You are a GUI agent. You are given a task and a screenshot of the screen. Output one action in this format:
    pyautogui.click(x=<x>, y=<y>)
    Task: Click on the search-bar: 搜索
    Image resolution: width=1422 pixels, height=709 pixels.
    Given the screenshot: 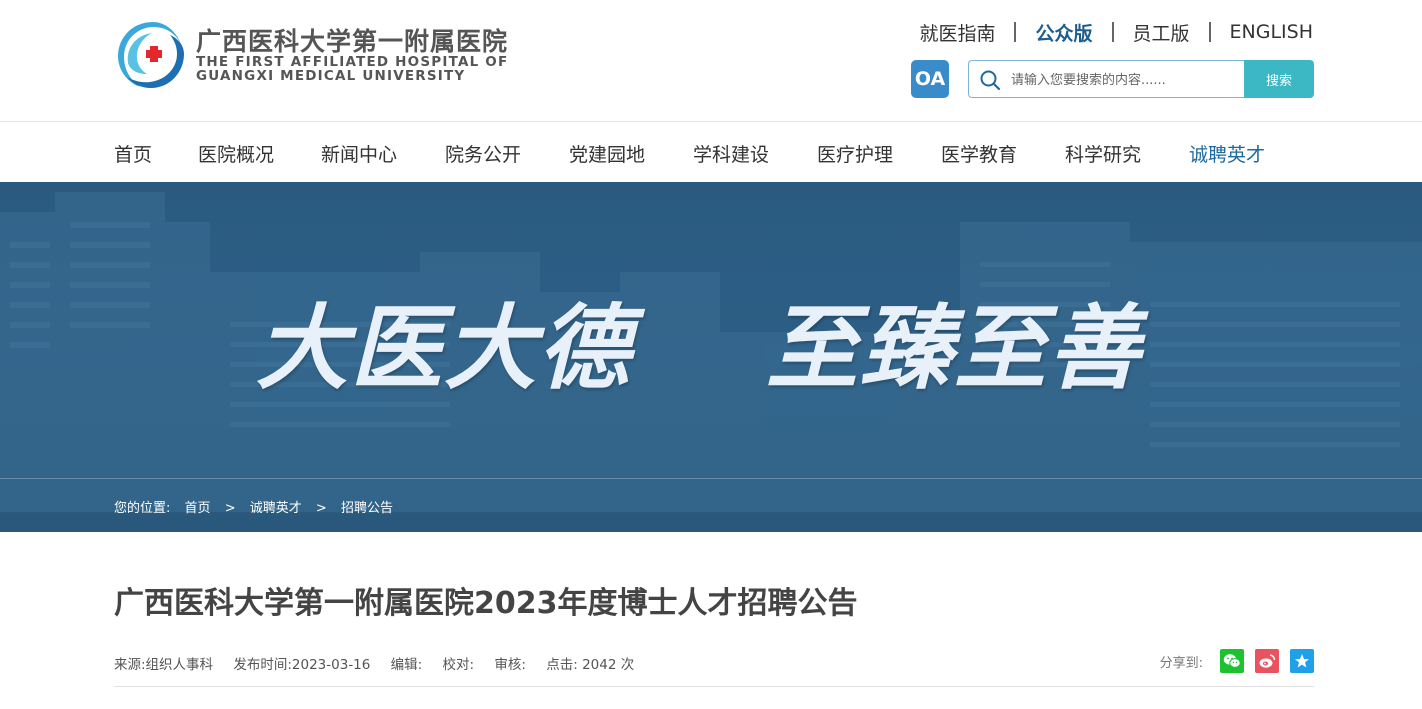 What is the action you would take?
    pyautogui.click(x=1141, y=79)
    